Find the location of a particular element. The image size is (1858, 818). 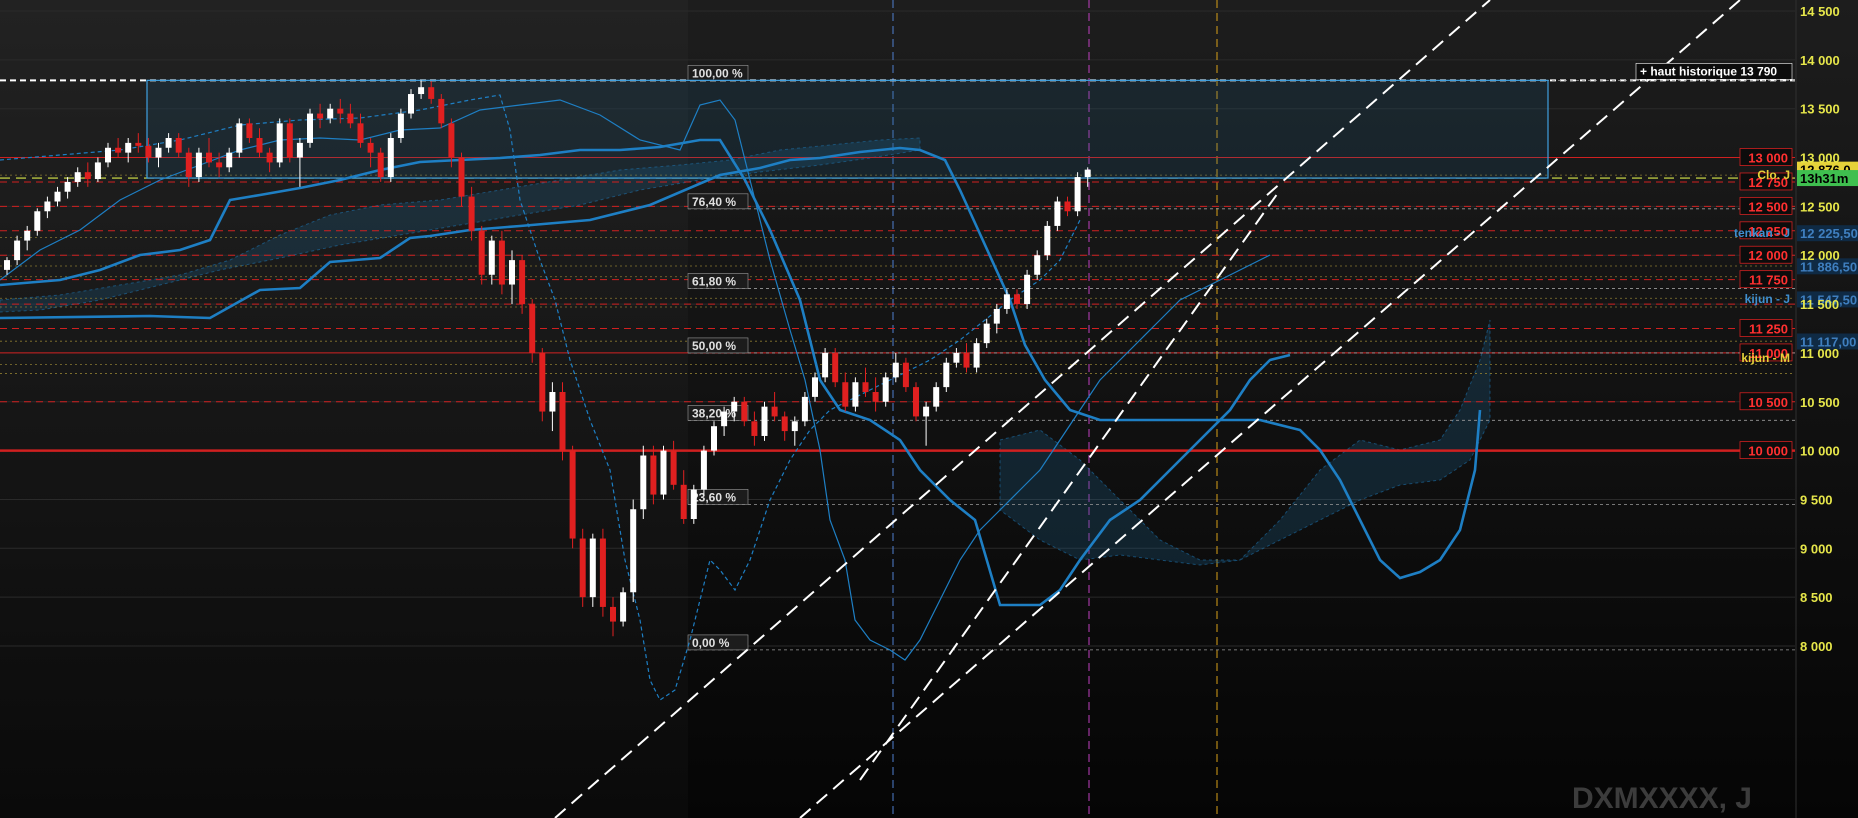

indicator-annotation: kijun - J is located at coordinates (1767, 299).